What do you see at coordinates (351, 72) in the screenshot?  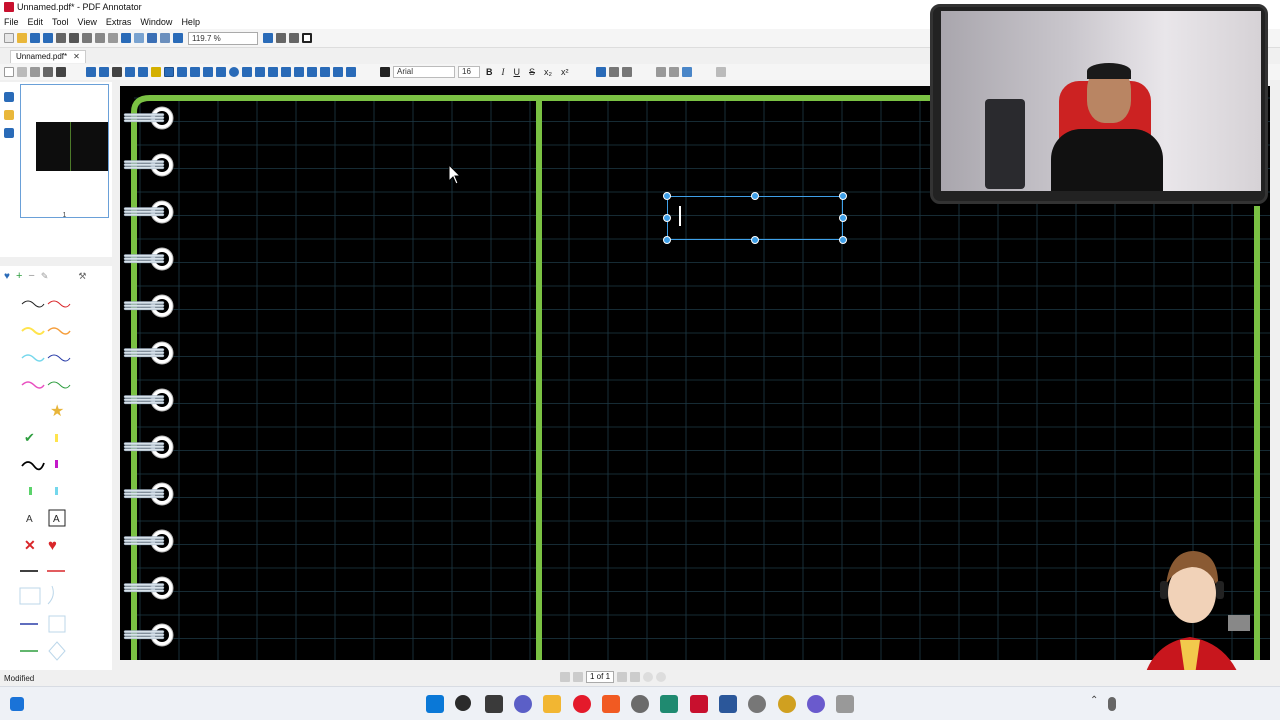 I see `favorite-heart-icon` at bounding box center [351, 72].